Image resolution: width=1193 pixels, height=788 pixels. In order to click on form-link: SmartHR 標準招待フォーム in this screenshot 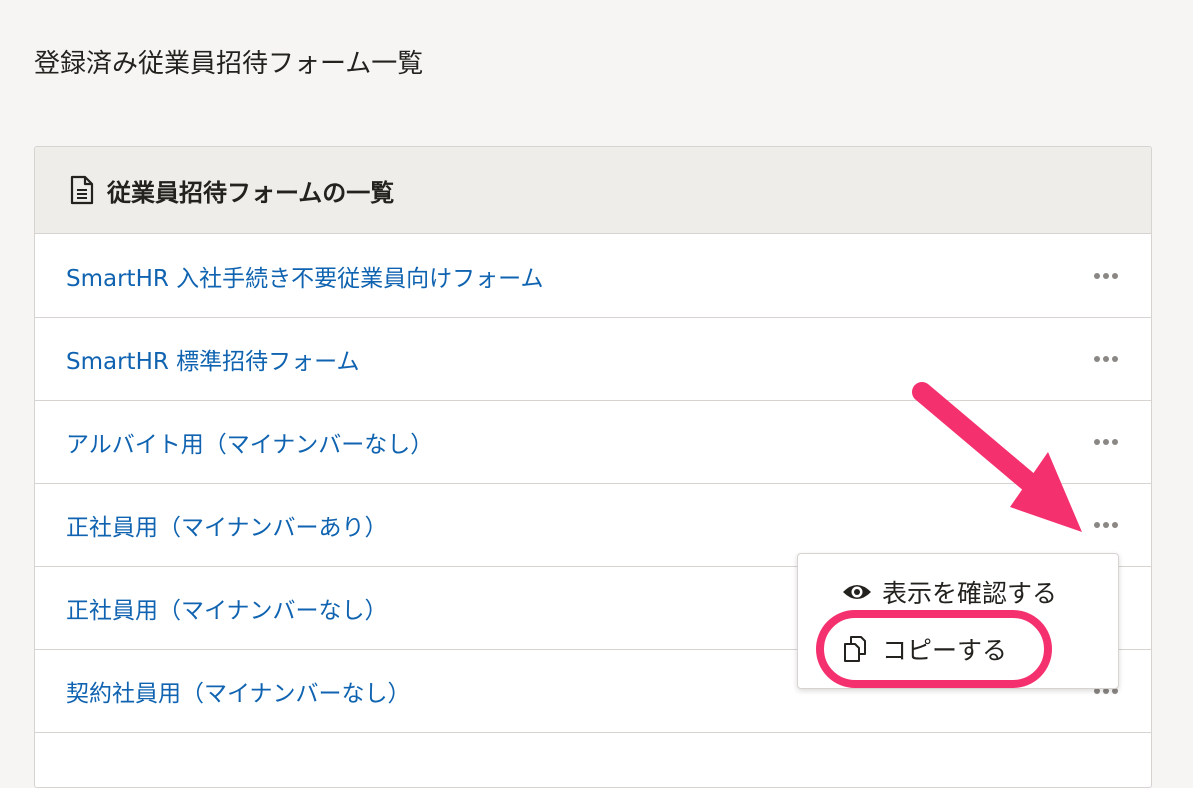, I will do `click(212, 359)`.